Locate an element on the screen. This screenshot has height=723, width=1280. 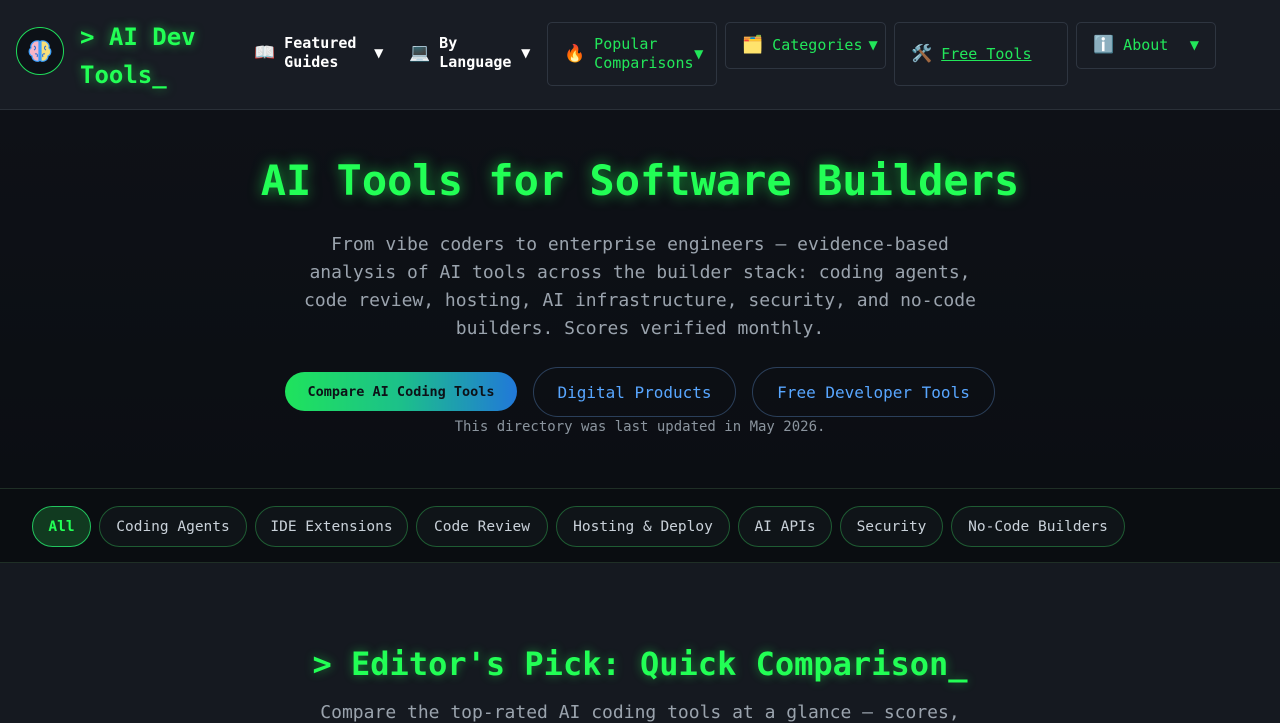
nav-free-tools: 🛠️ Free Tools is located at coordinates (981, 54).